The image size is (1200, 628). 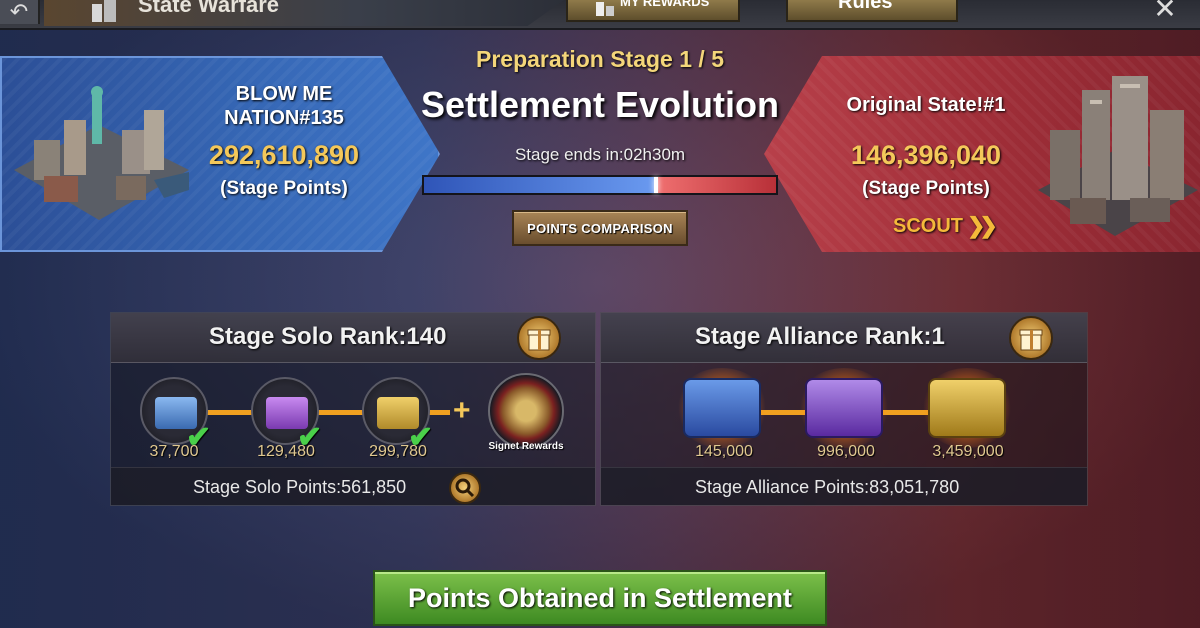 What do you see at coordinates (600, 59) in the screenshot?
I see `stage-label: Preparation Stage 1 / 5` at bounding box center [600, 59].